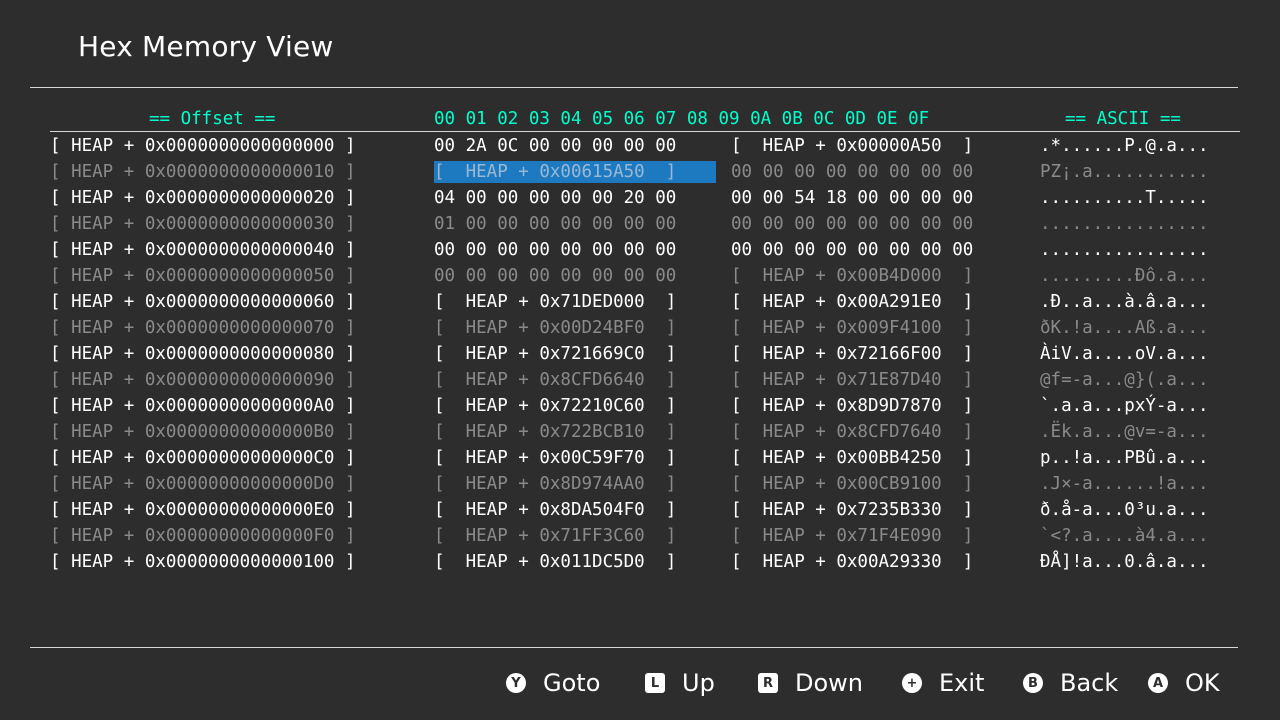 This screenshot has height=720, width=1280. What do you see at coordinates (698, 683) in the screenshot?
I see `button-label: Up` at bounding box center [698, 683].